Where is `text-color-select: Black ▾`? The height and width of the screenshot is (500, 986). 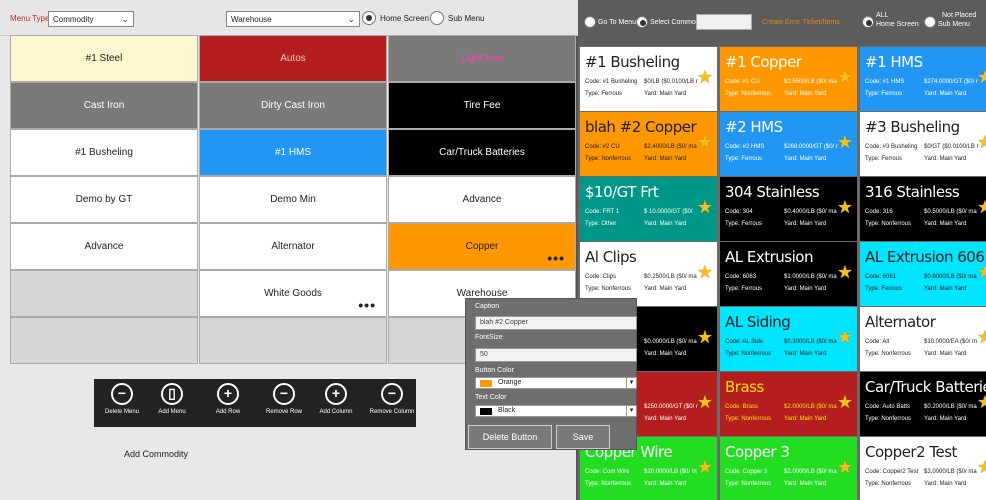
text-color-select: Black ▾ is located at coordinates (556, 411).